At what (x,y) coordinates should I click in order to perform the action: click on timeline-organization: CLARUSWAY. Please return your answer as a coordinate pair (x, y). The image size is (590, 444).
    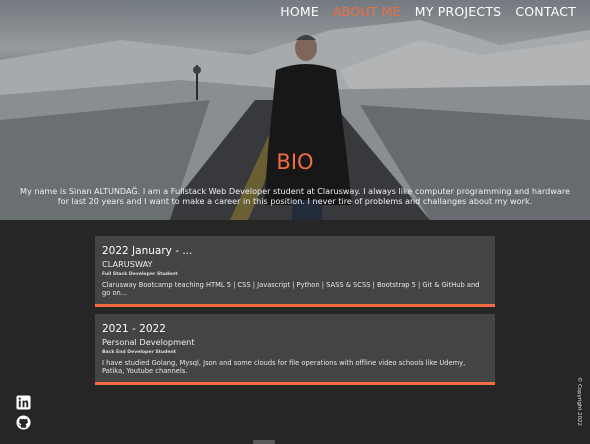
    Looking at the image, I should click on (127, 264).